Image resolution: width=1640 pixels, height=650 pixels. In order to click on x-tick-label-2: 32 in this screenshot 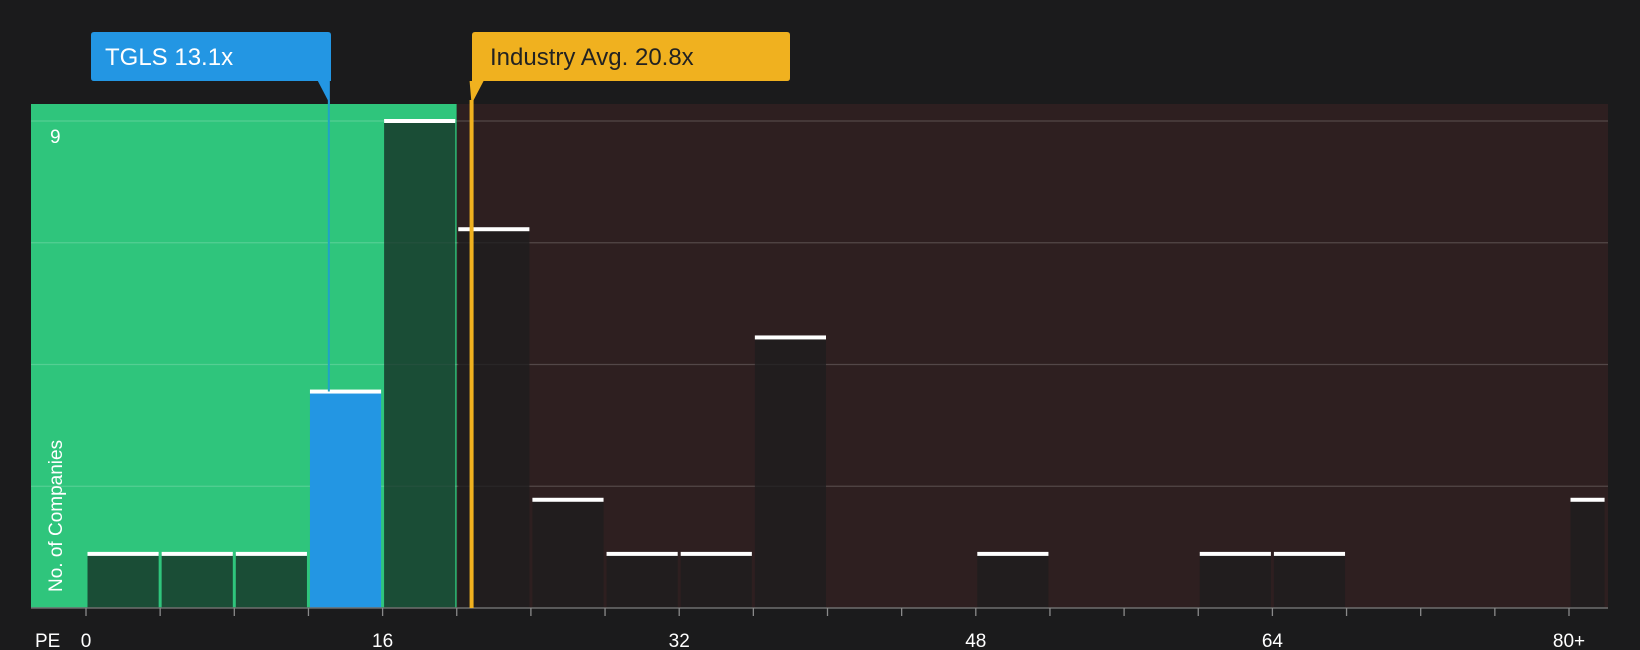, I will do `click(679, 640)`.